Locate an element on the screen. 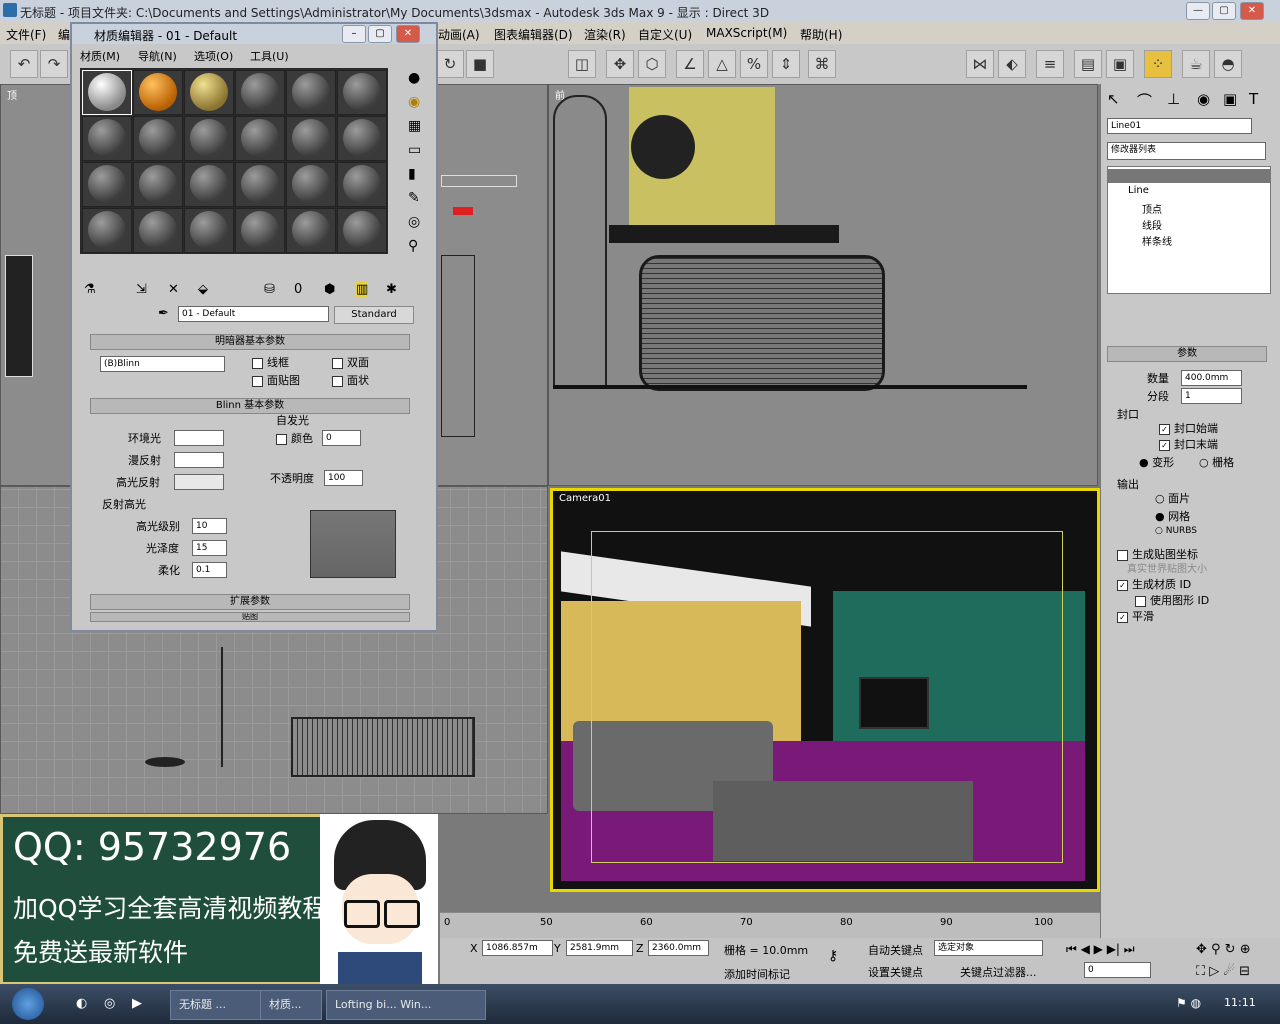 The image size is (1280, 1024). layer-manager-icon: ≡ is located at coordinates (1050, 64).